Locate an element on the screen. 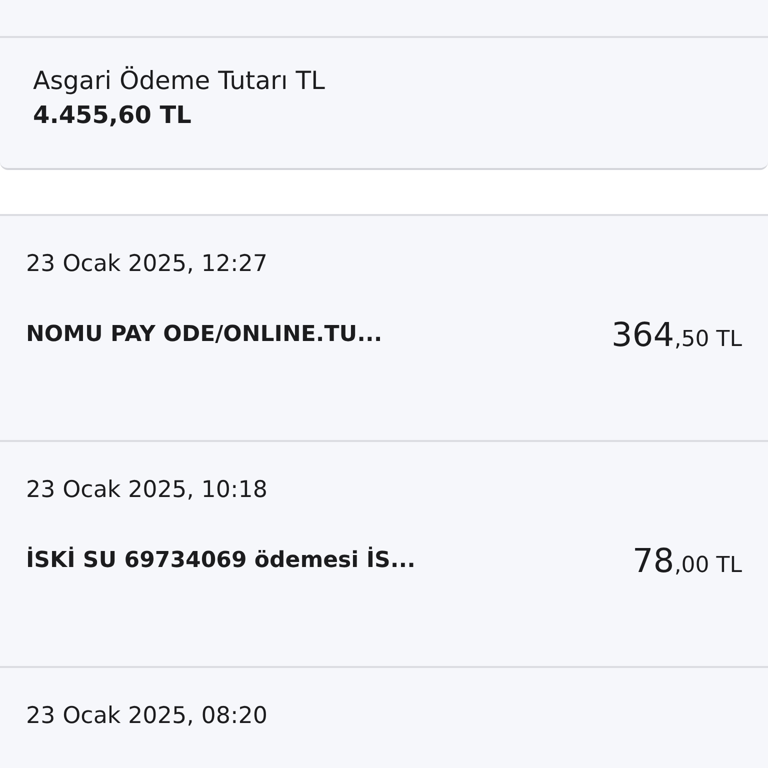  summary-label: Asgari Ödeme Tutarı TL is located at coordinates (179, 81).